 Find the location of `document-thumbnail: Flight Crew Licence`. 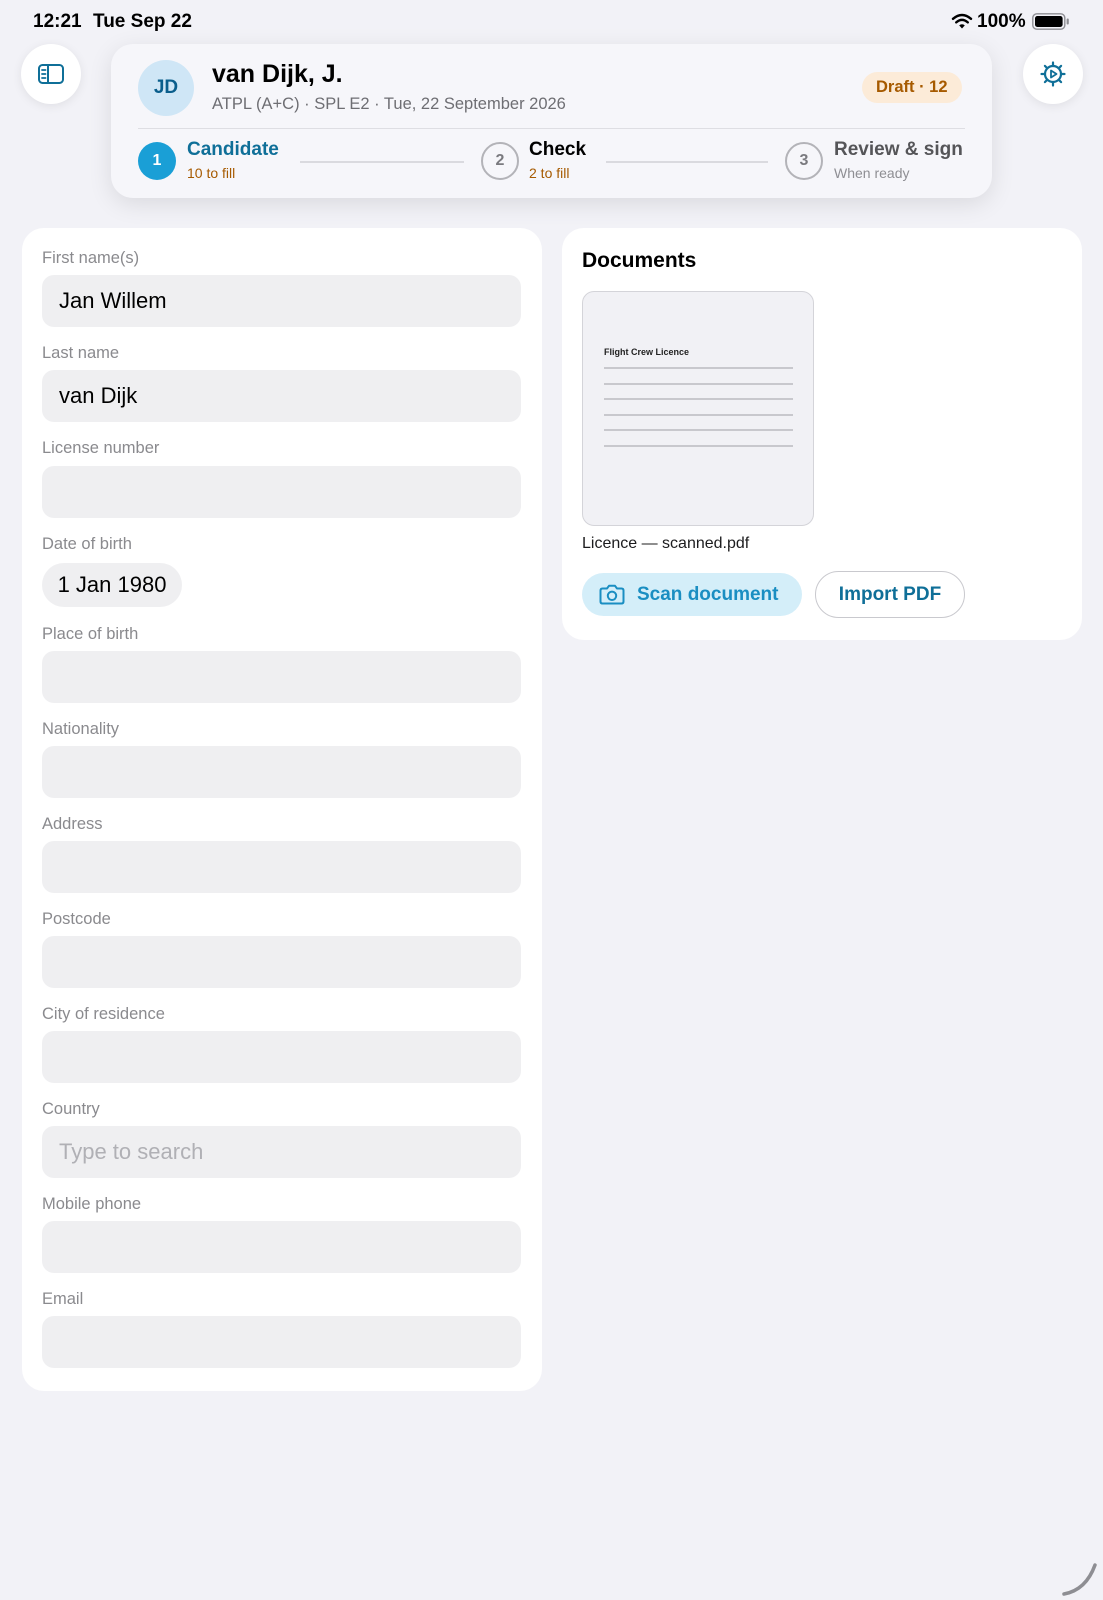

document-thumbnail: Flight Crew Licence is located at coordinates (698, 408).